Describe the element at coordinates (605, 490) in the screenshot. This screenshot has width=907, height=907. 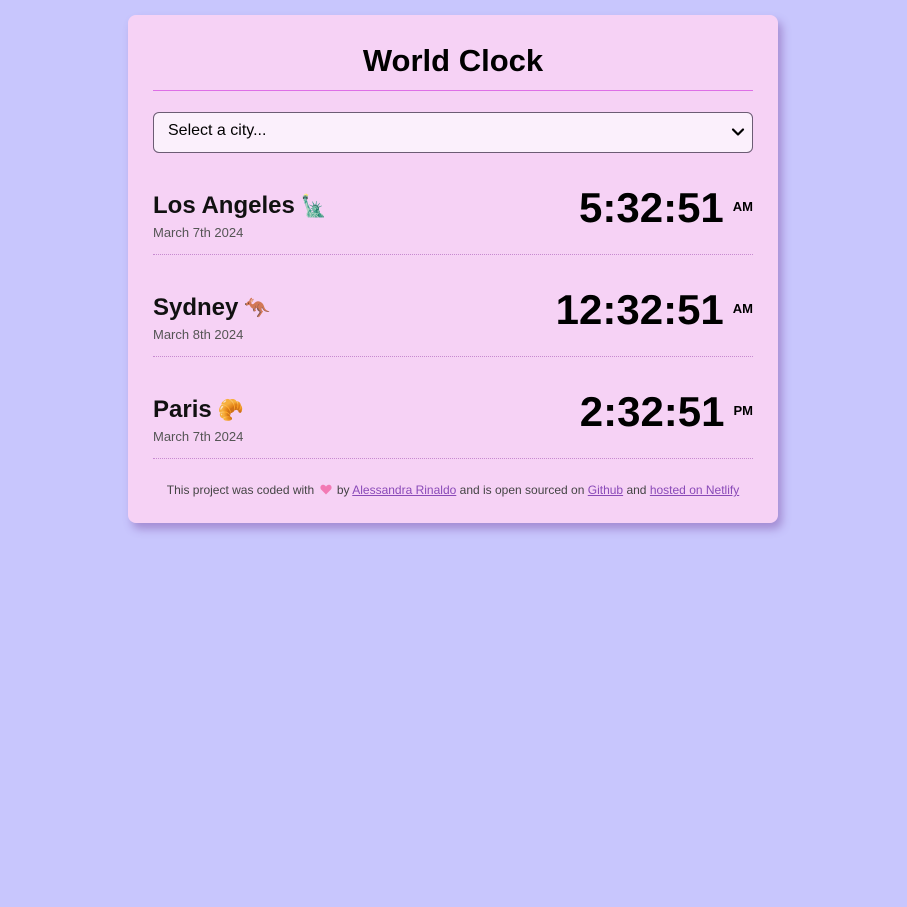
I see `github-link: Github` at that location.